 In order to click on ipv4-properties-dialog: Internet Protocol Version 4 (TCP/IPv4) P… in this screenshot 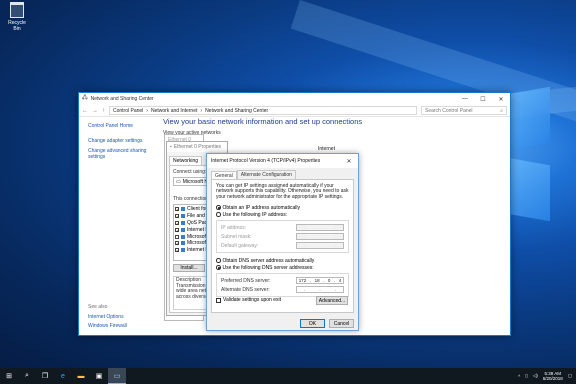, I will do `click(282, 242)`.